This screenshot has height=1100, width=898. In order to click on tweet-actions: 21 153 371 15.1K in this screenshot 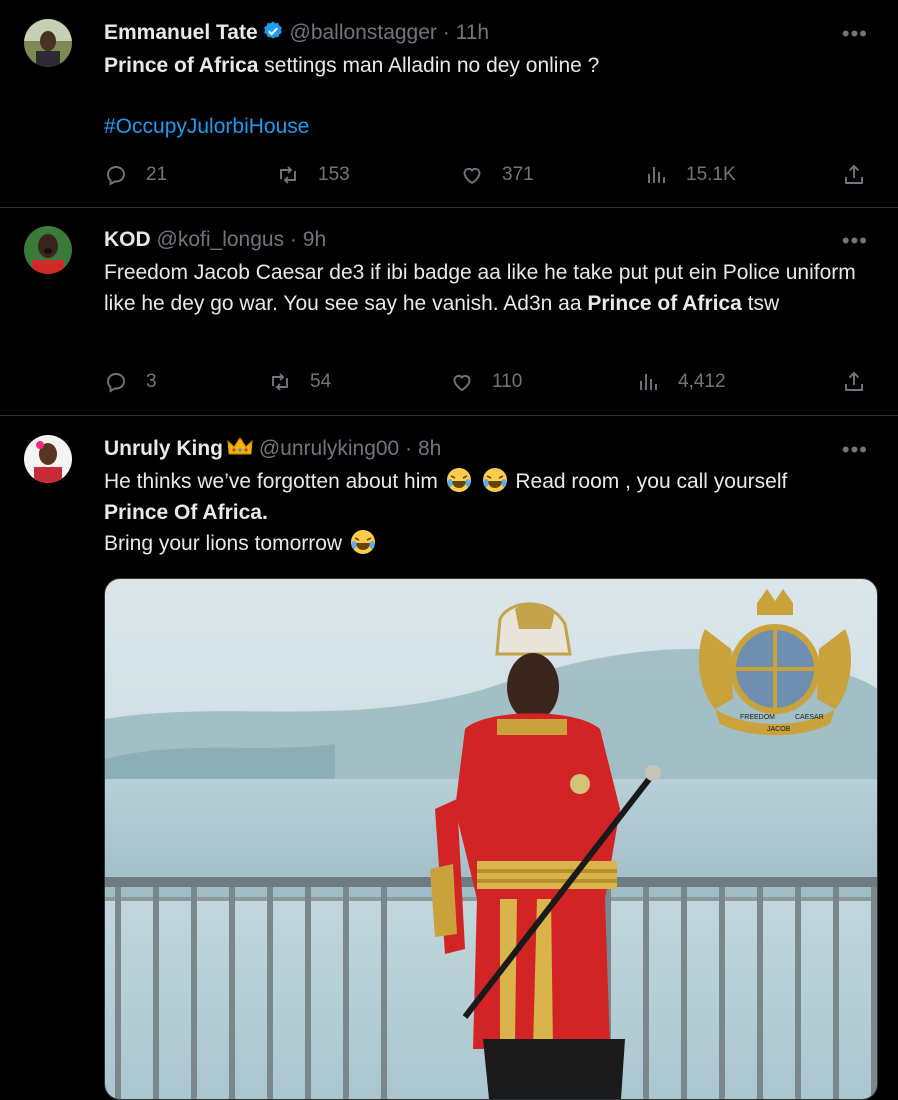, I will do `click(486, 175)`.